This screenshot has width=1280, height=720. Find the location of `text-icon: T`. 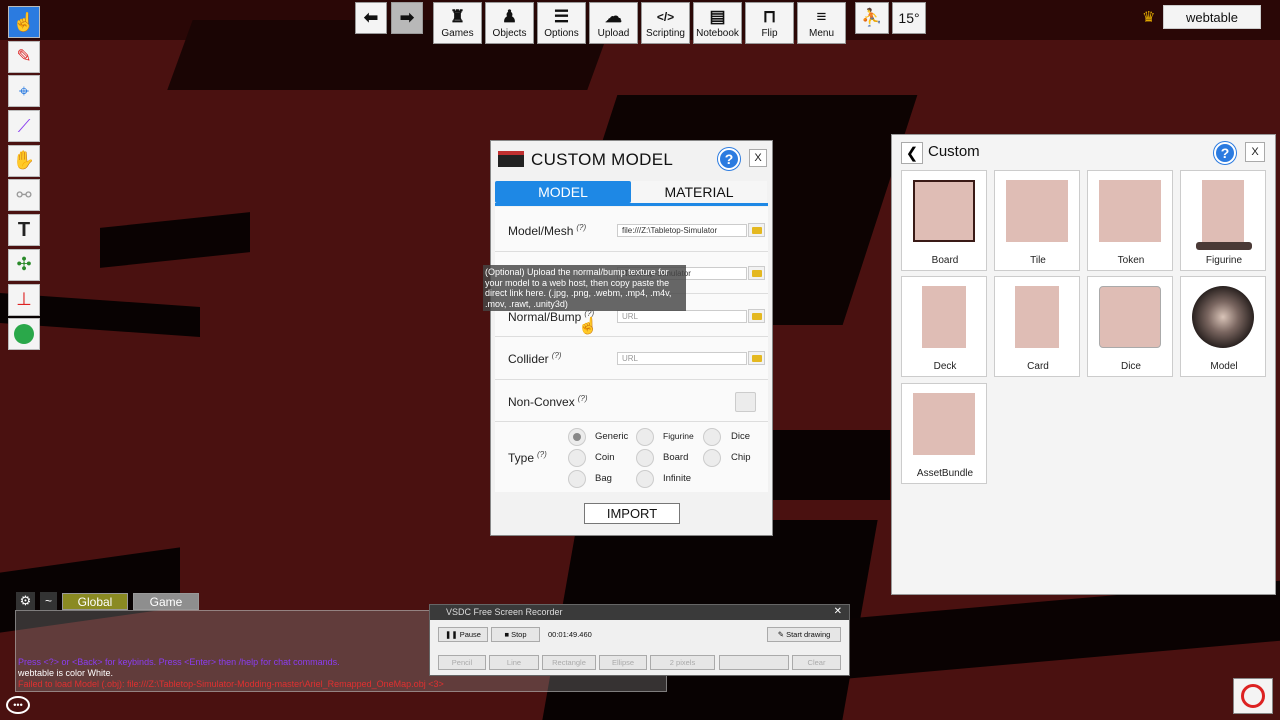

text-icon: T is located at coordinates (24, 230).